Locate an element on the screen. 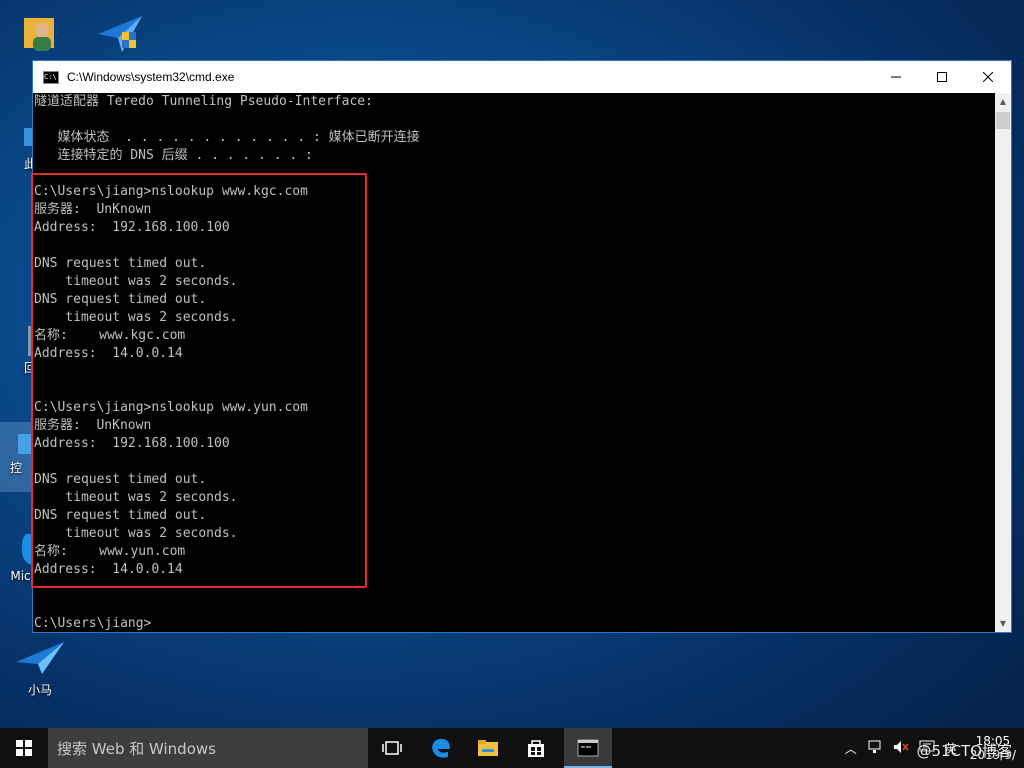  minimize-button is located at coordinates (896, 77).